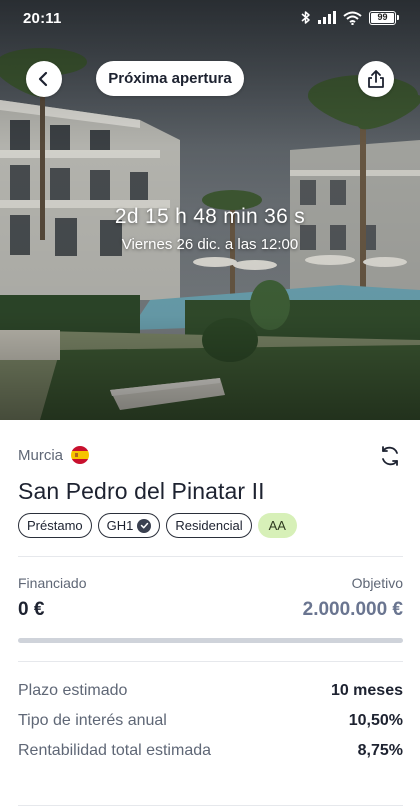 This screenshot has width=420, height=807. What do you see at coordinates (380, 750) in the screenshot?
I see `detail-value: 8,75%` at bounding box center [380, 750].